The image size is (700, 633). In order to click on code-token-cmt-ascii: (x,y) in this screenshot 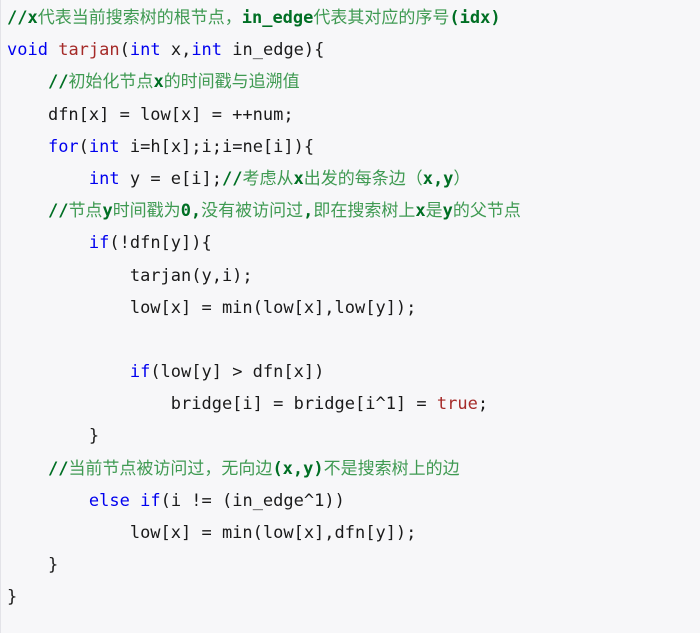, I will do `click(298, 468)`.